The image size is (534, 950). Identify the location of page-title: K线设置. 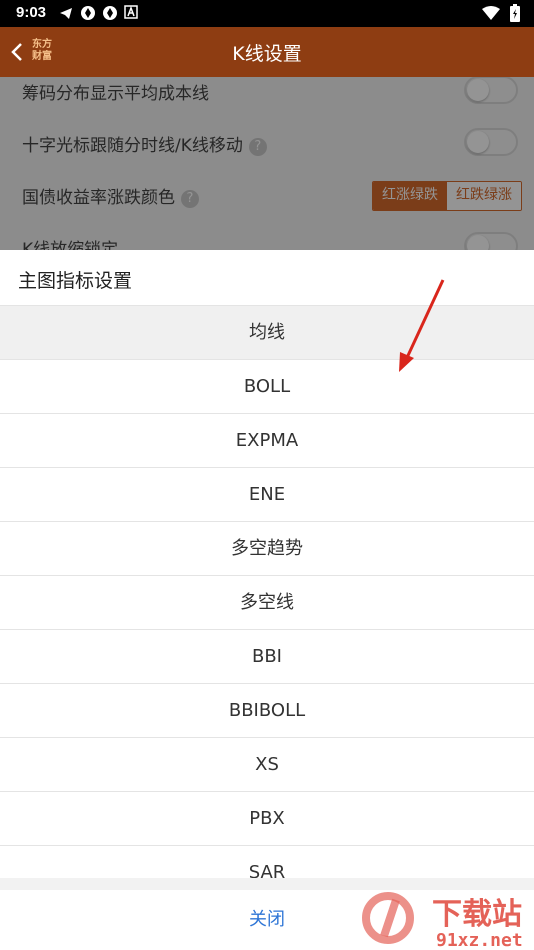
(267, 54).